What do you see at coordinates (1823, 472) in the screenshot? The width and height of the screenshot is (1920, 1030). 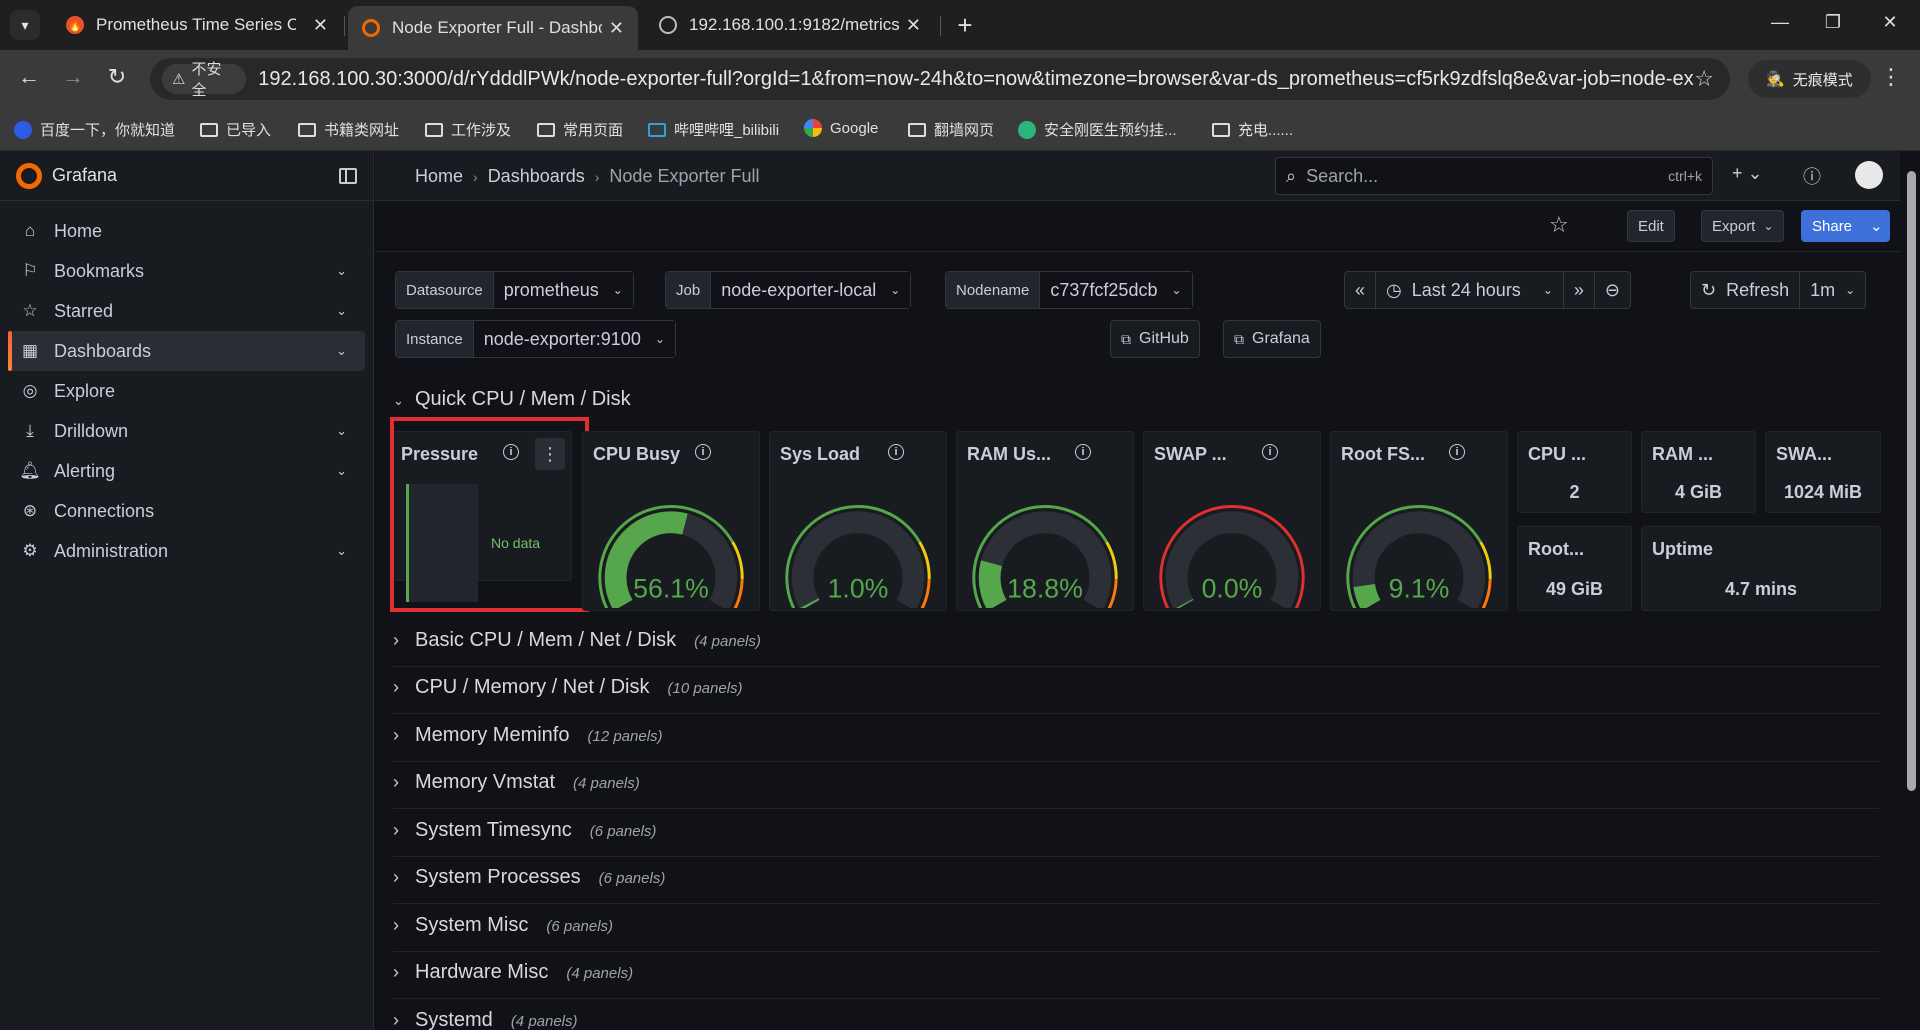 I see `panel-stat-swap-total: SWA... 1024 MiB` at bounding box center [1823, 472].